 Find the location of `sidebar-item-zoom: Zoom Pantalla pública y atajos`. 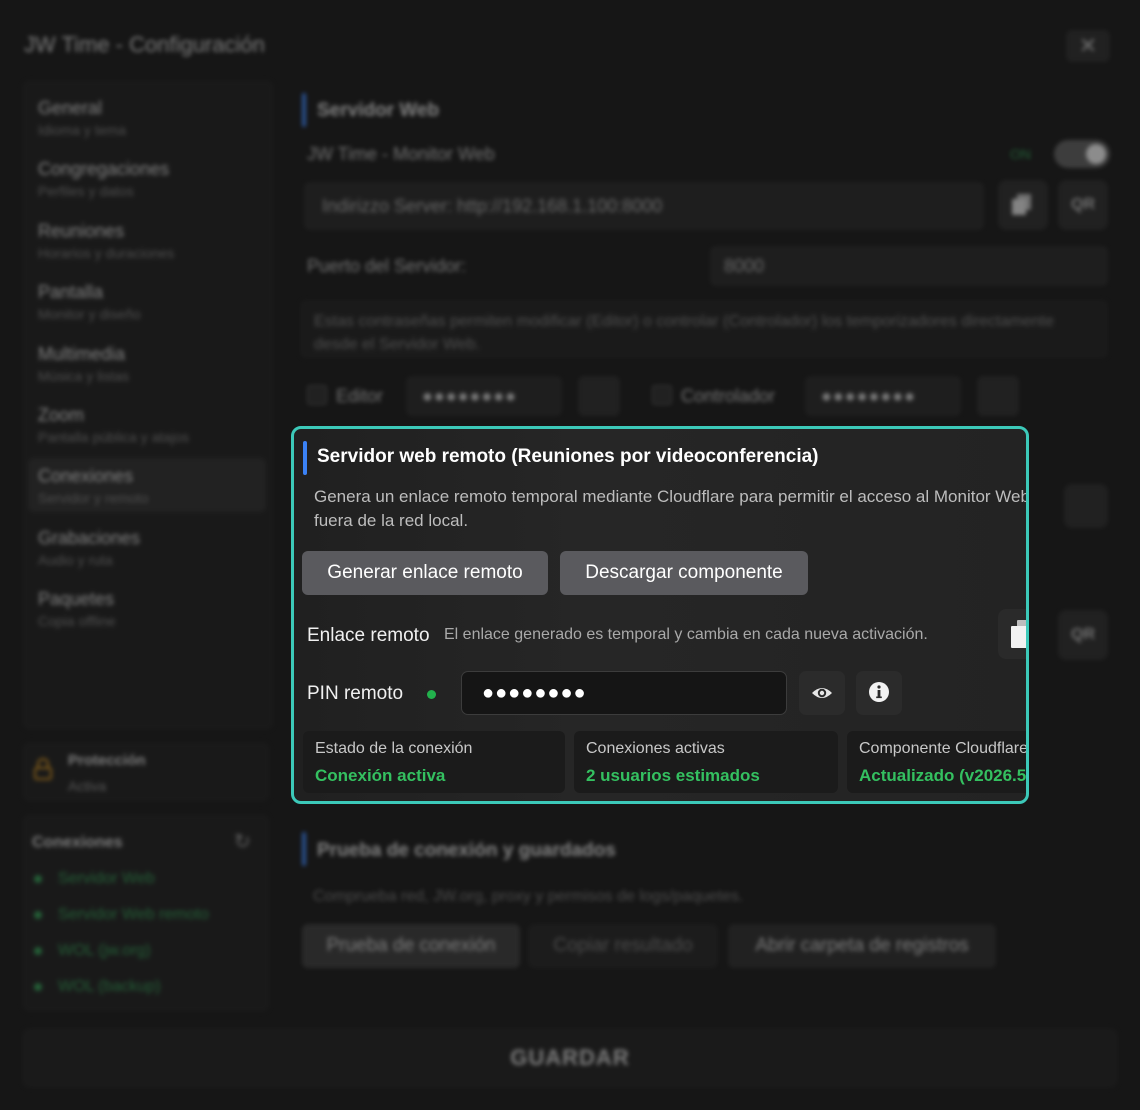

sidebar-item-zoom: Zoom Pantalla pública y atajos is located at coordinates (147, 424).